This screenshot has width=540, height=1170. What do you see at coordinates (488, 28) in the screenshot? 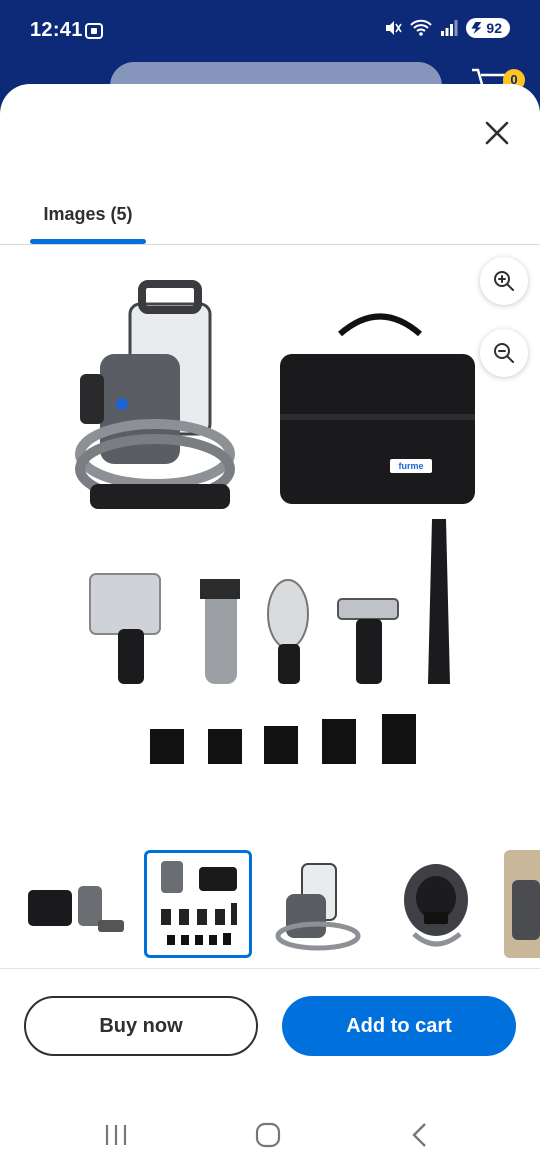
I see `battery-indicator: 92` at bounding box center [488, 28].